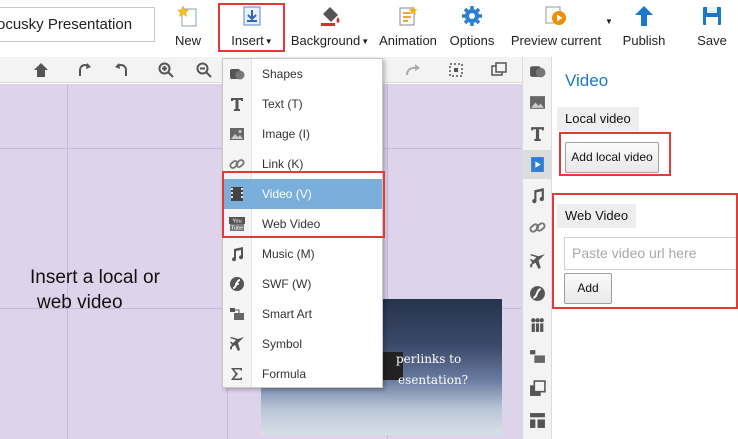  Describe the element at coordinates (429, 359) in the screenshot. I see `slide-text: perlinks to` at that location.